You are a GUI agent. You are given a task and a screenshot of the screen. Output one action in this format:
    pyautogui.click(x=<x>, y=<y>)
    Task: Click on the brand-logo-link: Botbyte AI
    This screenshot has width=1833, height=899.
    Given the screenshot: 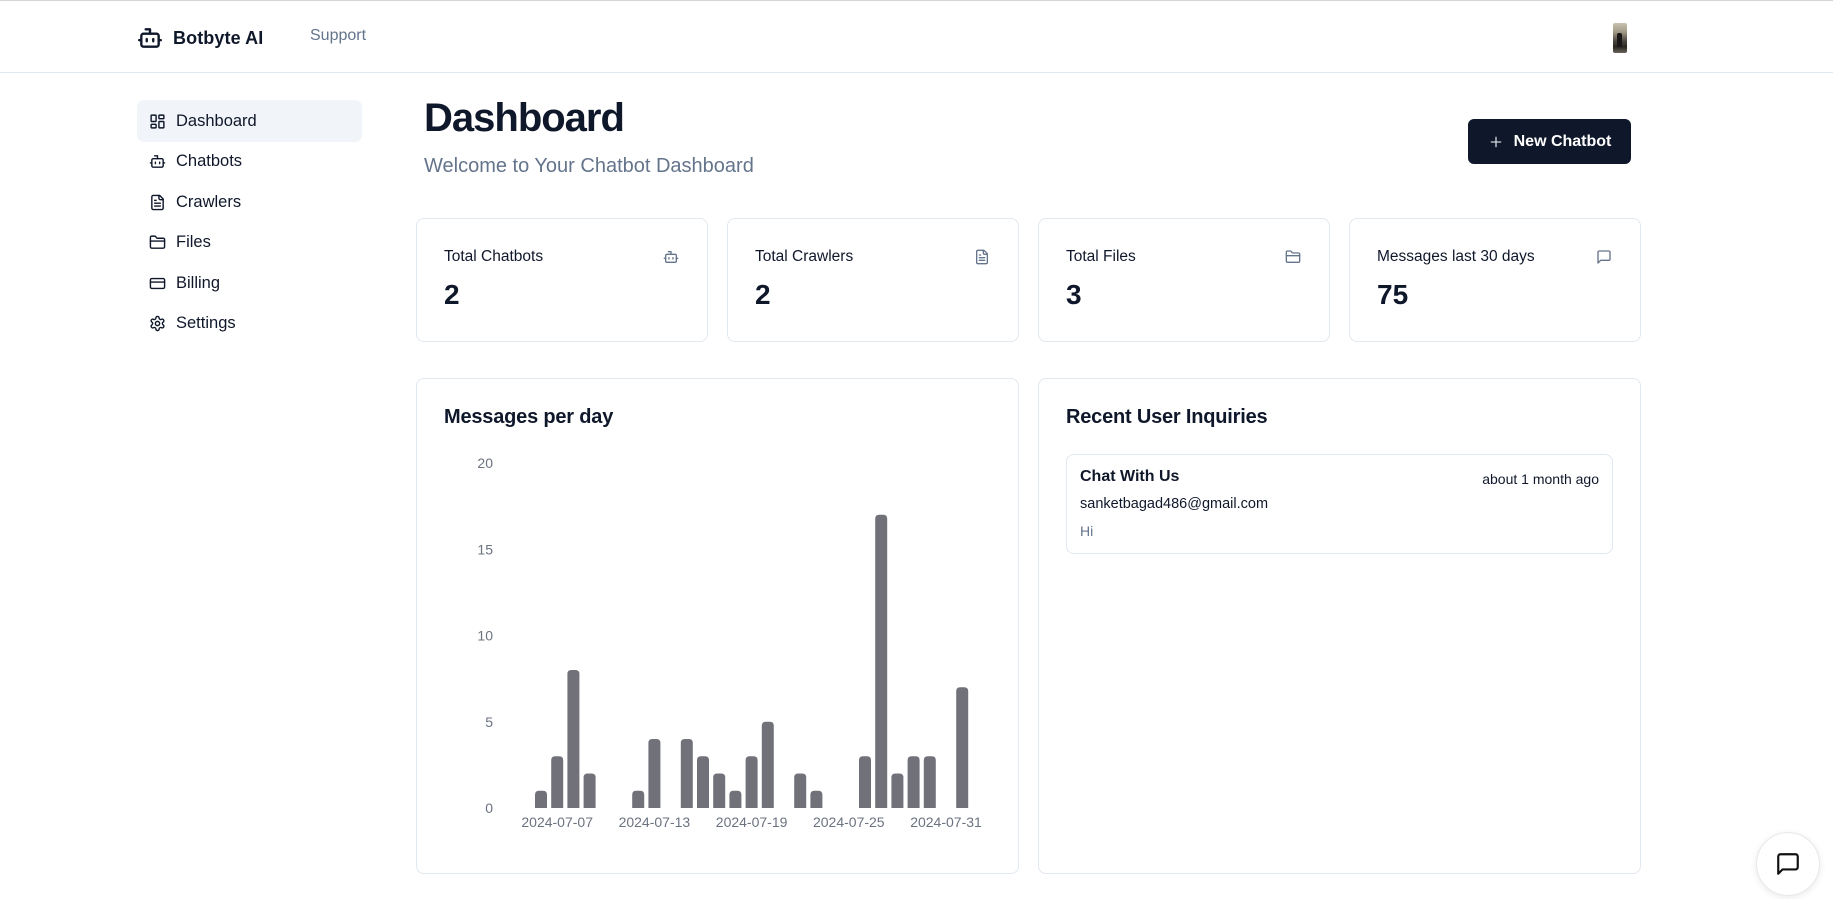 What is the action you would take?
    pyautogui.click(x=200, y=38)
    